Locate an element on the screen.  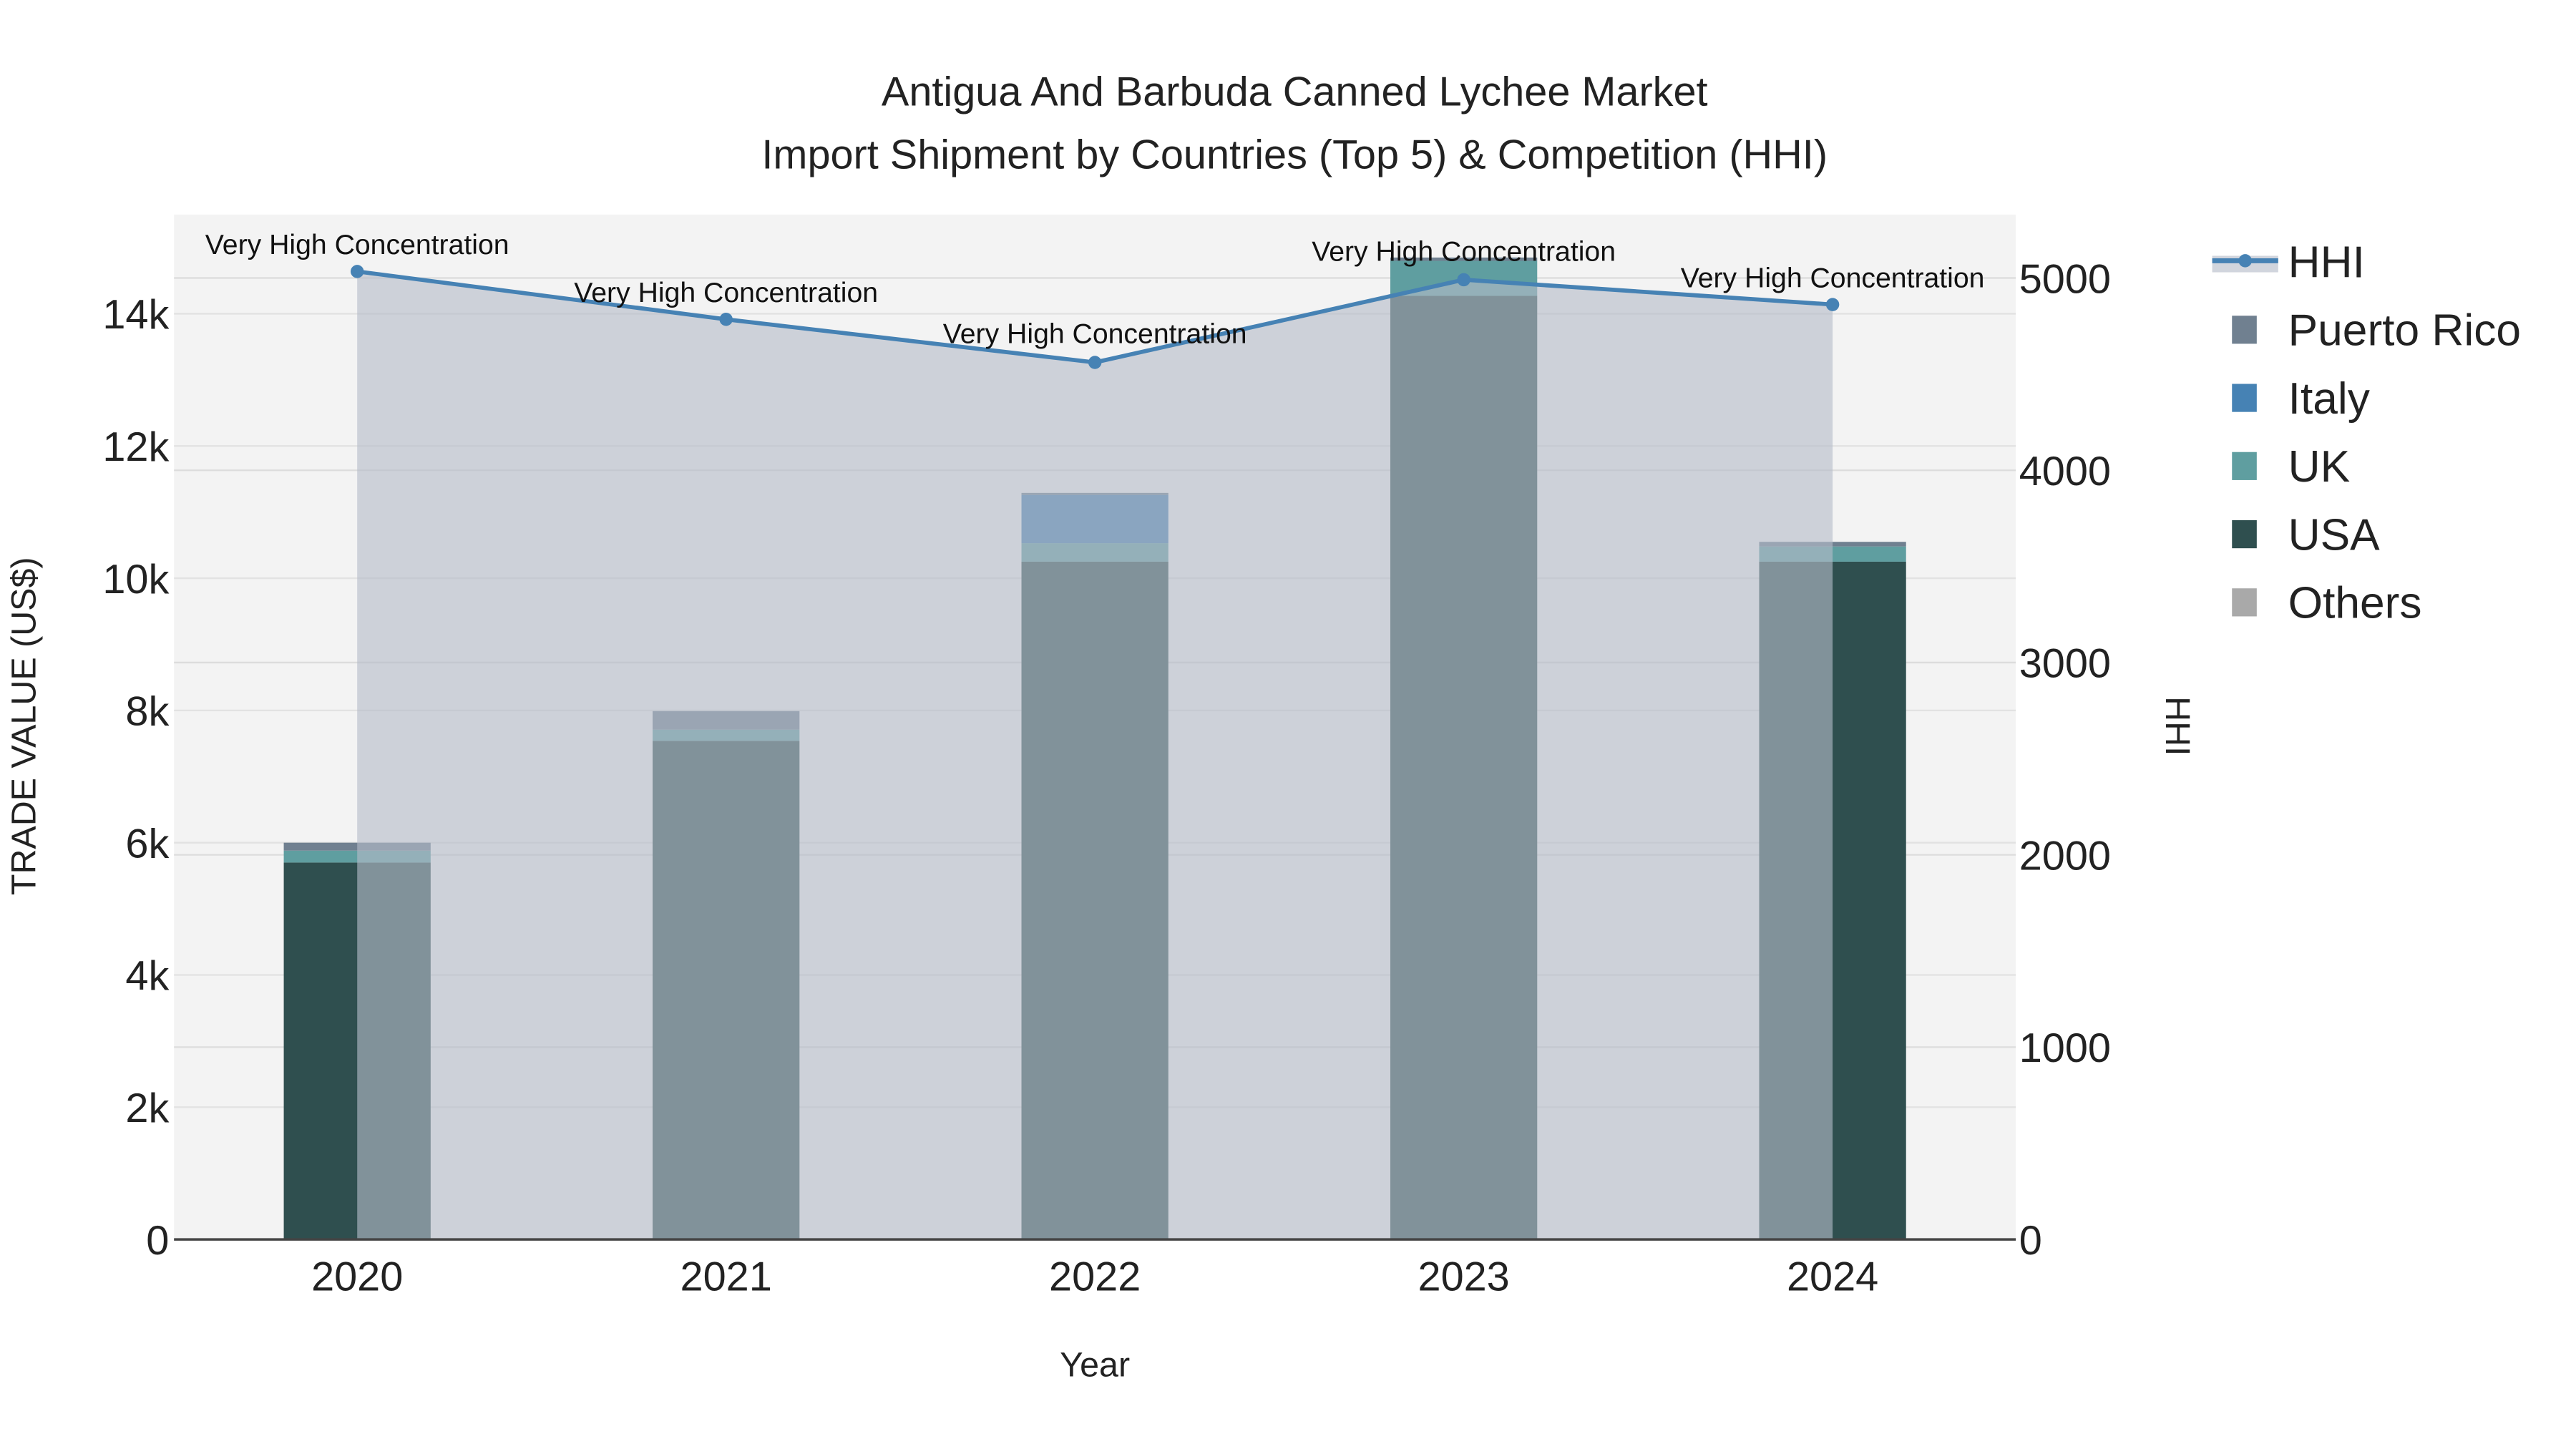
y2-tick-label: 4000 is located at coordinates (2065, 471).